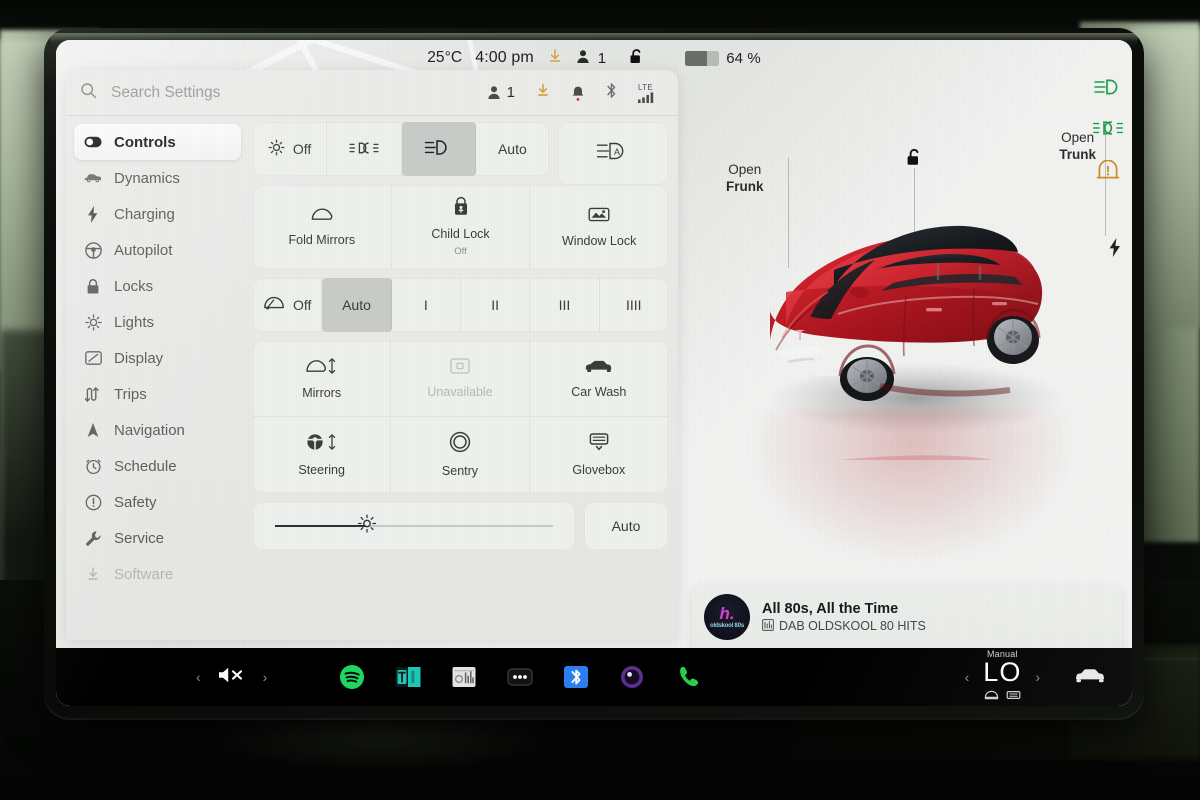 Image resolution: width=1200 pixels, height=800 pixels. I want to click on bluetooth-app-icon, so click(576, 677).